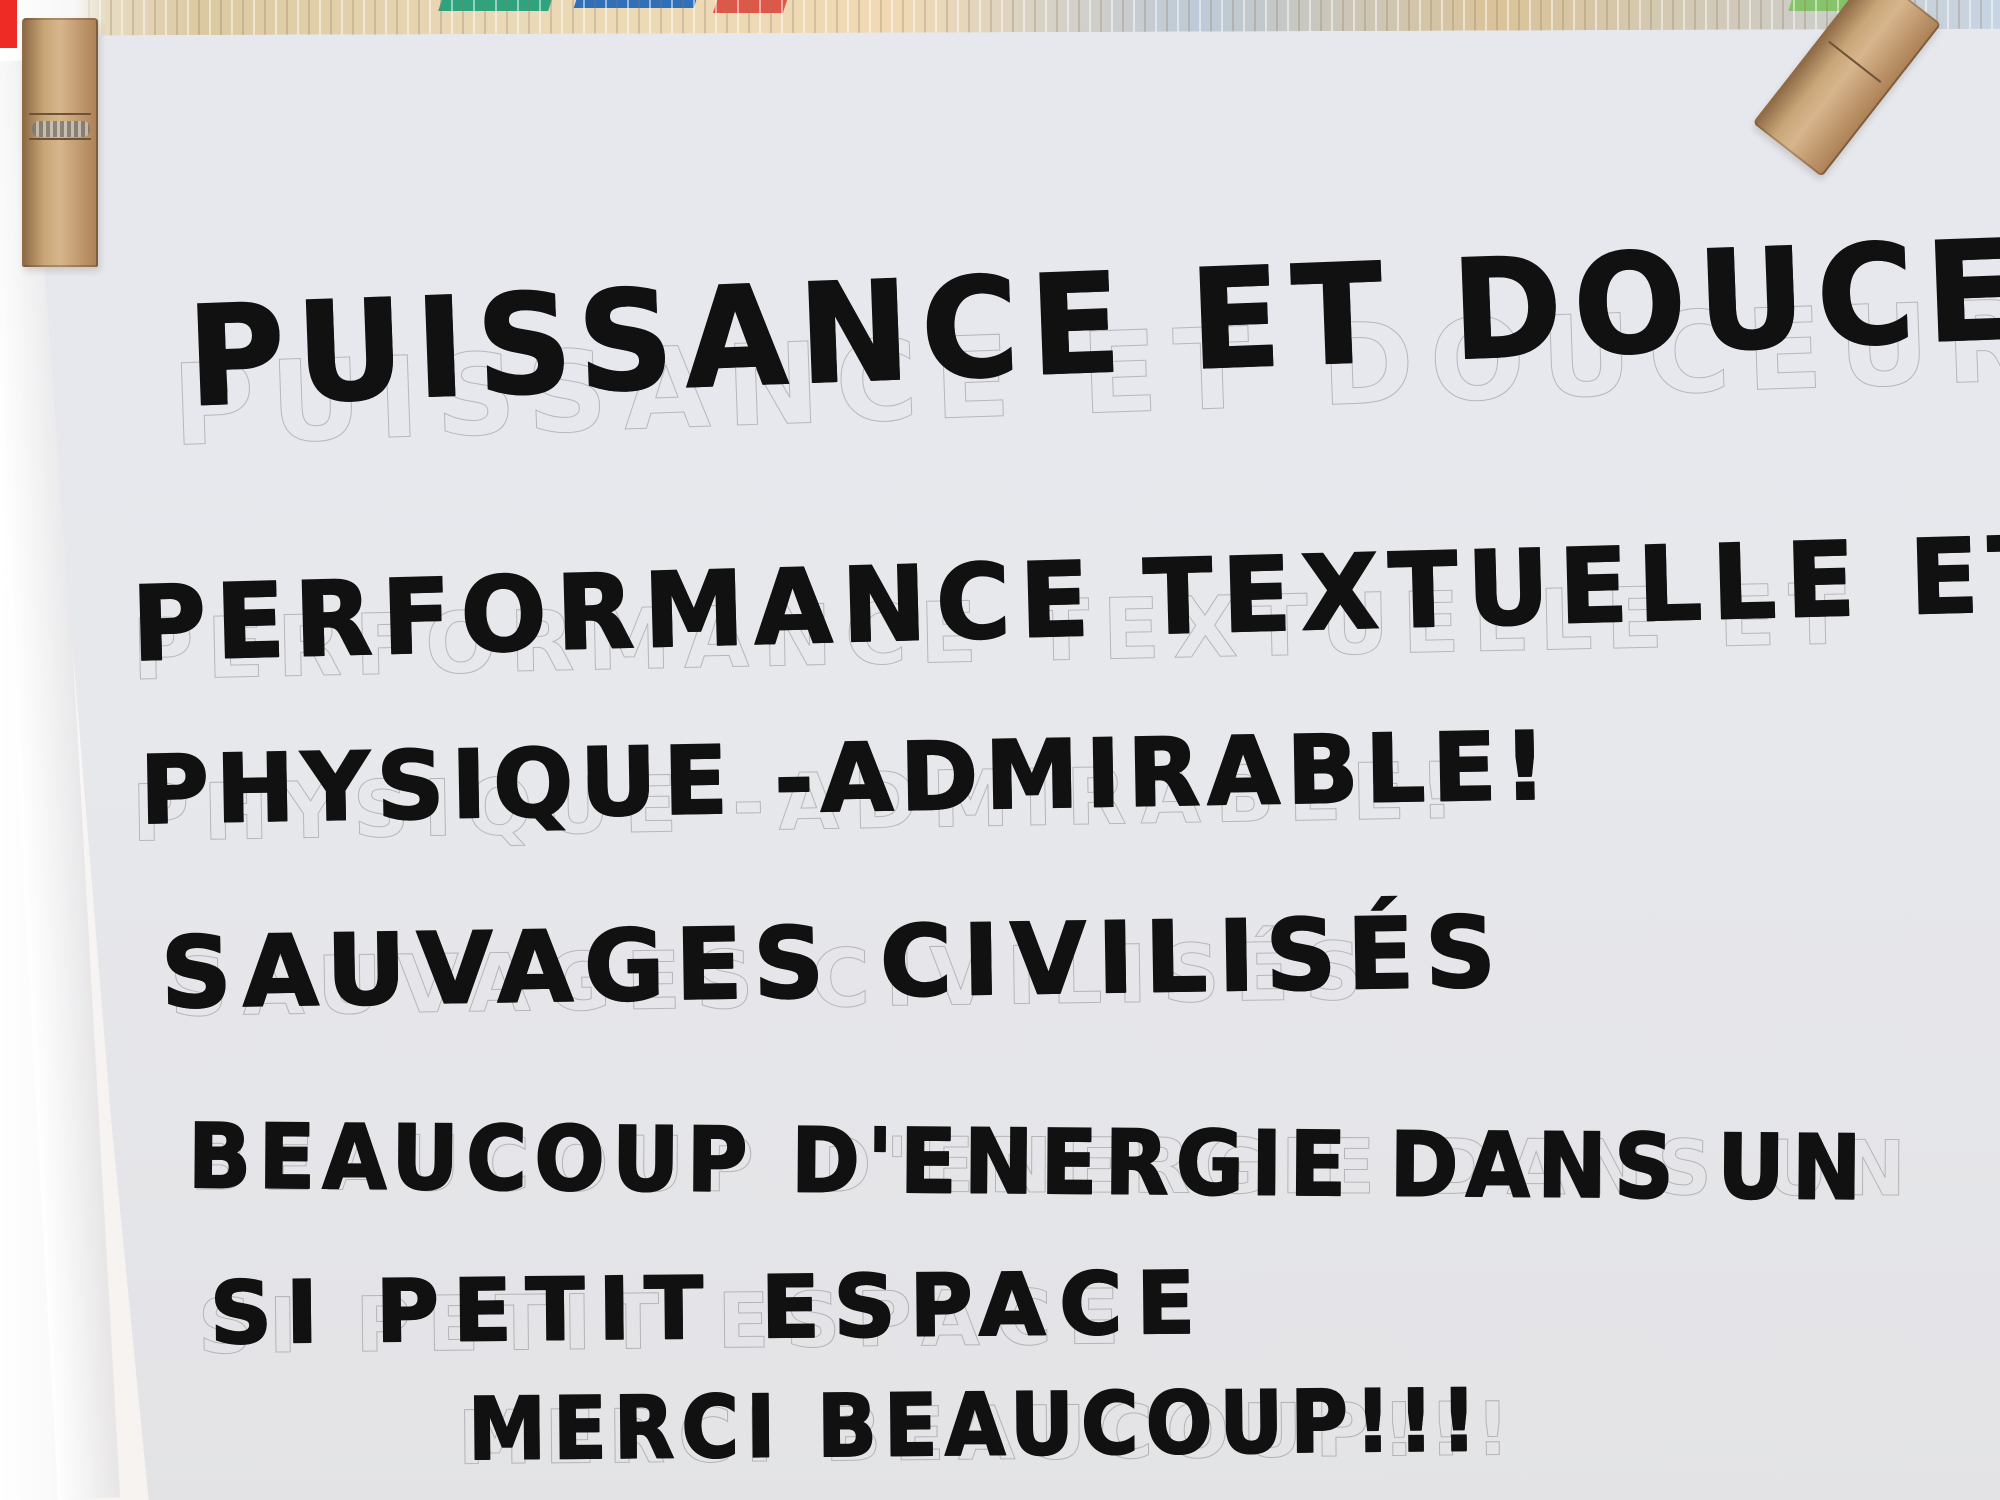 This screenshot has height=1500, width=2000. Describe the element at coordinates (1064, 599) in the screenshot. I see `message-line-2: PERFORMANCE TEXTUELLE ET` at that location.